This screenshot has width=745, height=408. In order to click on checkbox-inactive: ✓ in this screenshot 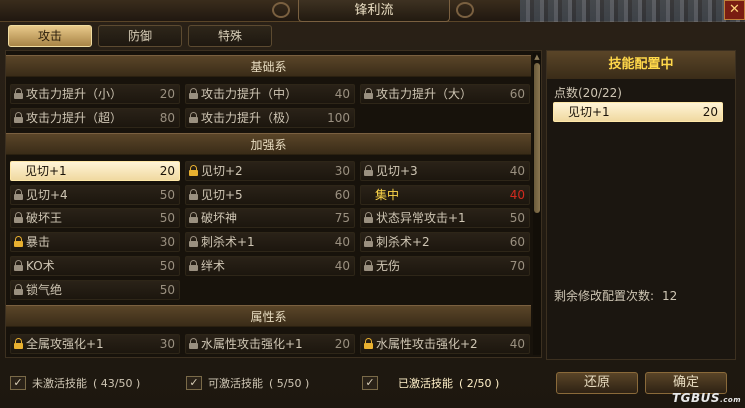, I will do `click(18, 383)`.